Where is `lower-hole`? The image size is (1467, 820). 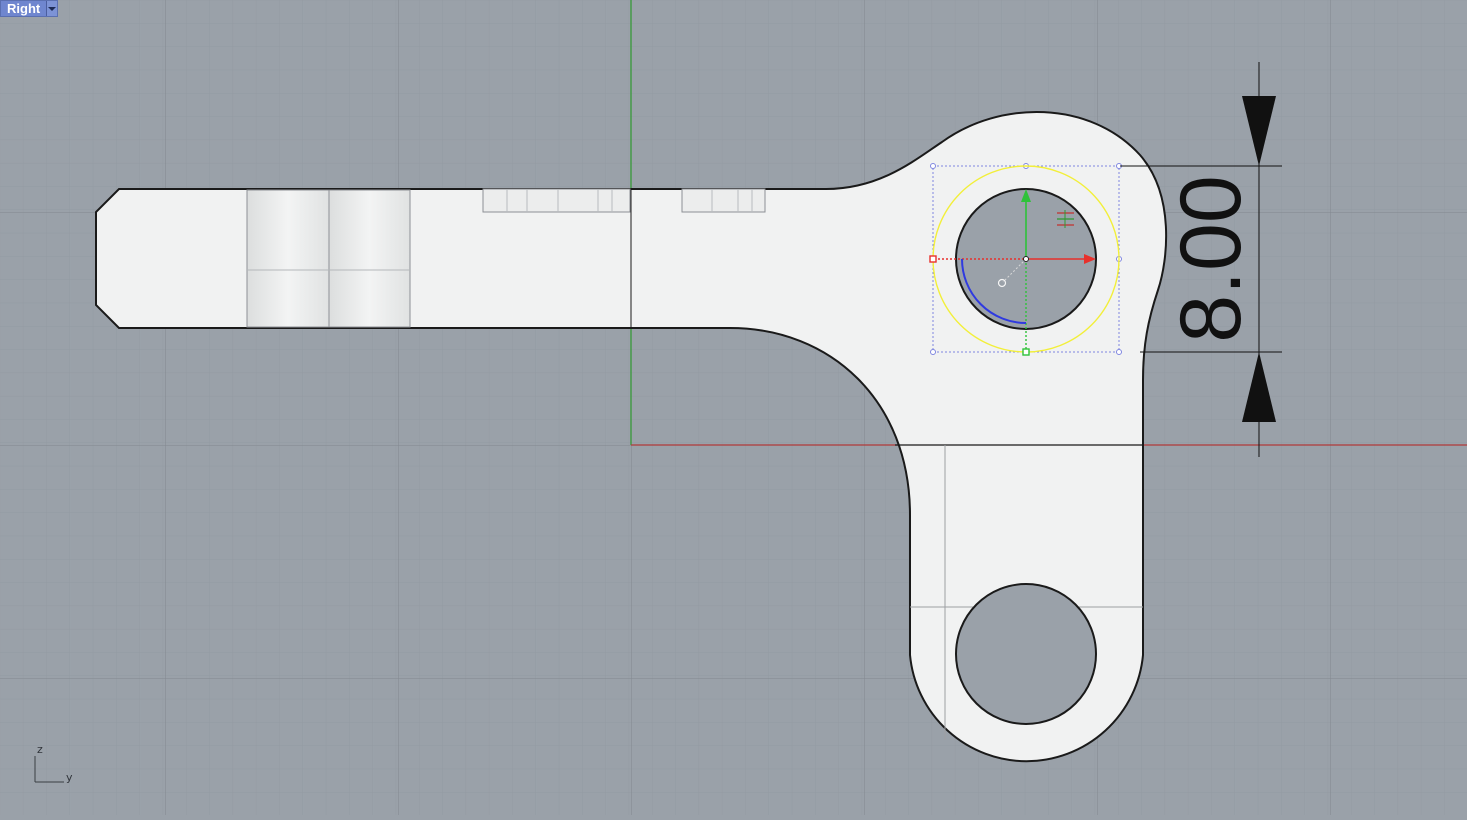 lower-hole is located at coordinates (1026, 654).